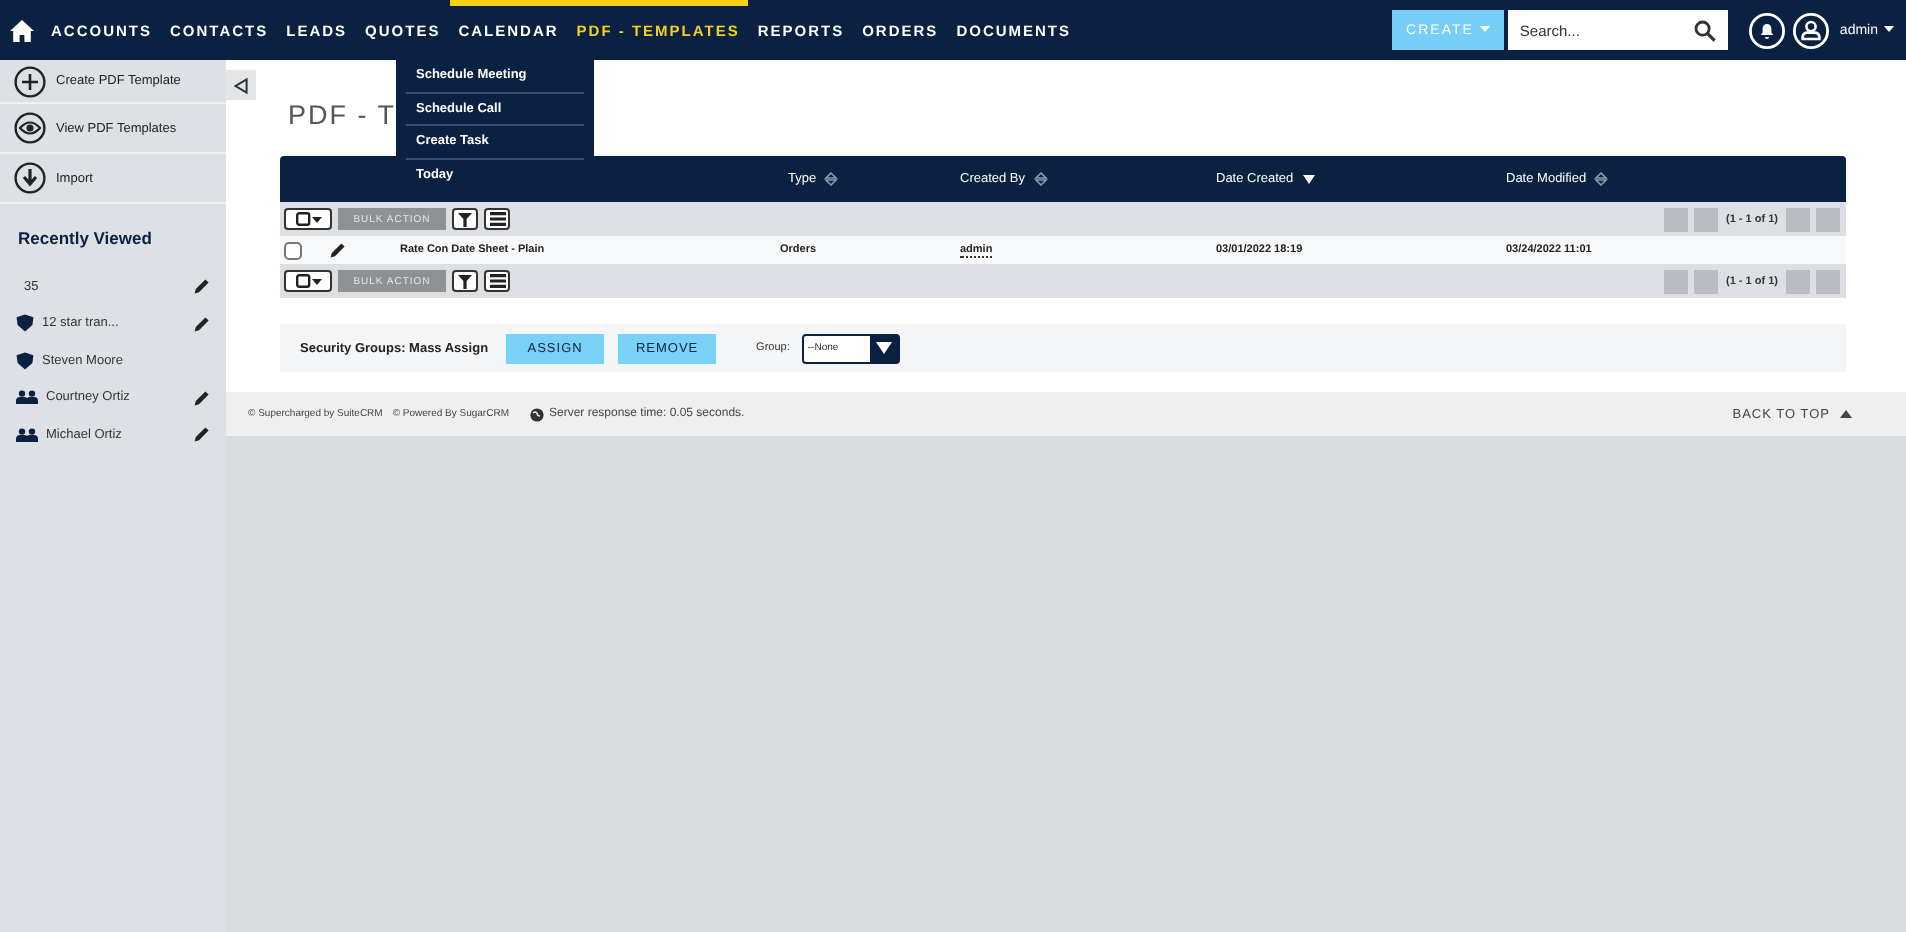 Image resolution: width=1906 pixels, height=932 pixels. Describe the element at coordinates (85, 239) in the screenshot. I see `section-heading: Recently Viewed` at that location.